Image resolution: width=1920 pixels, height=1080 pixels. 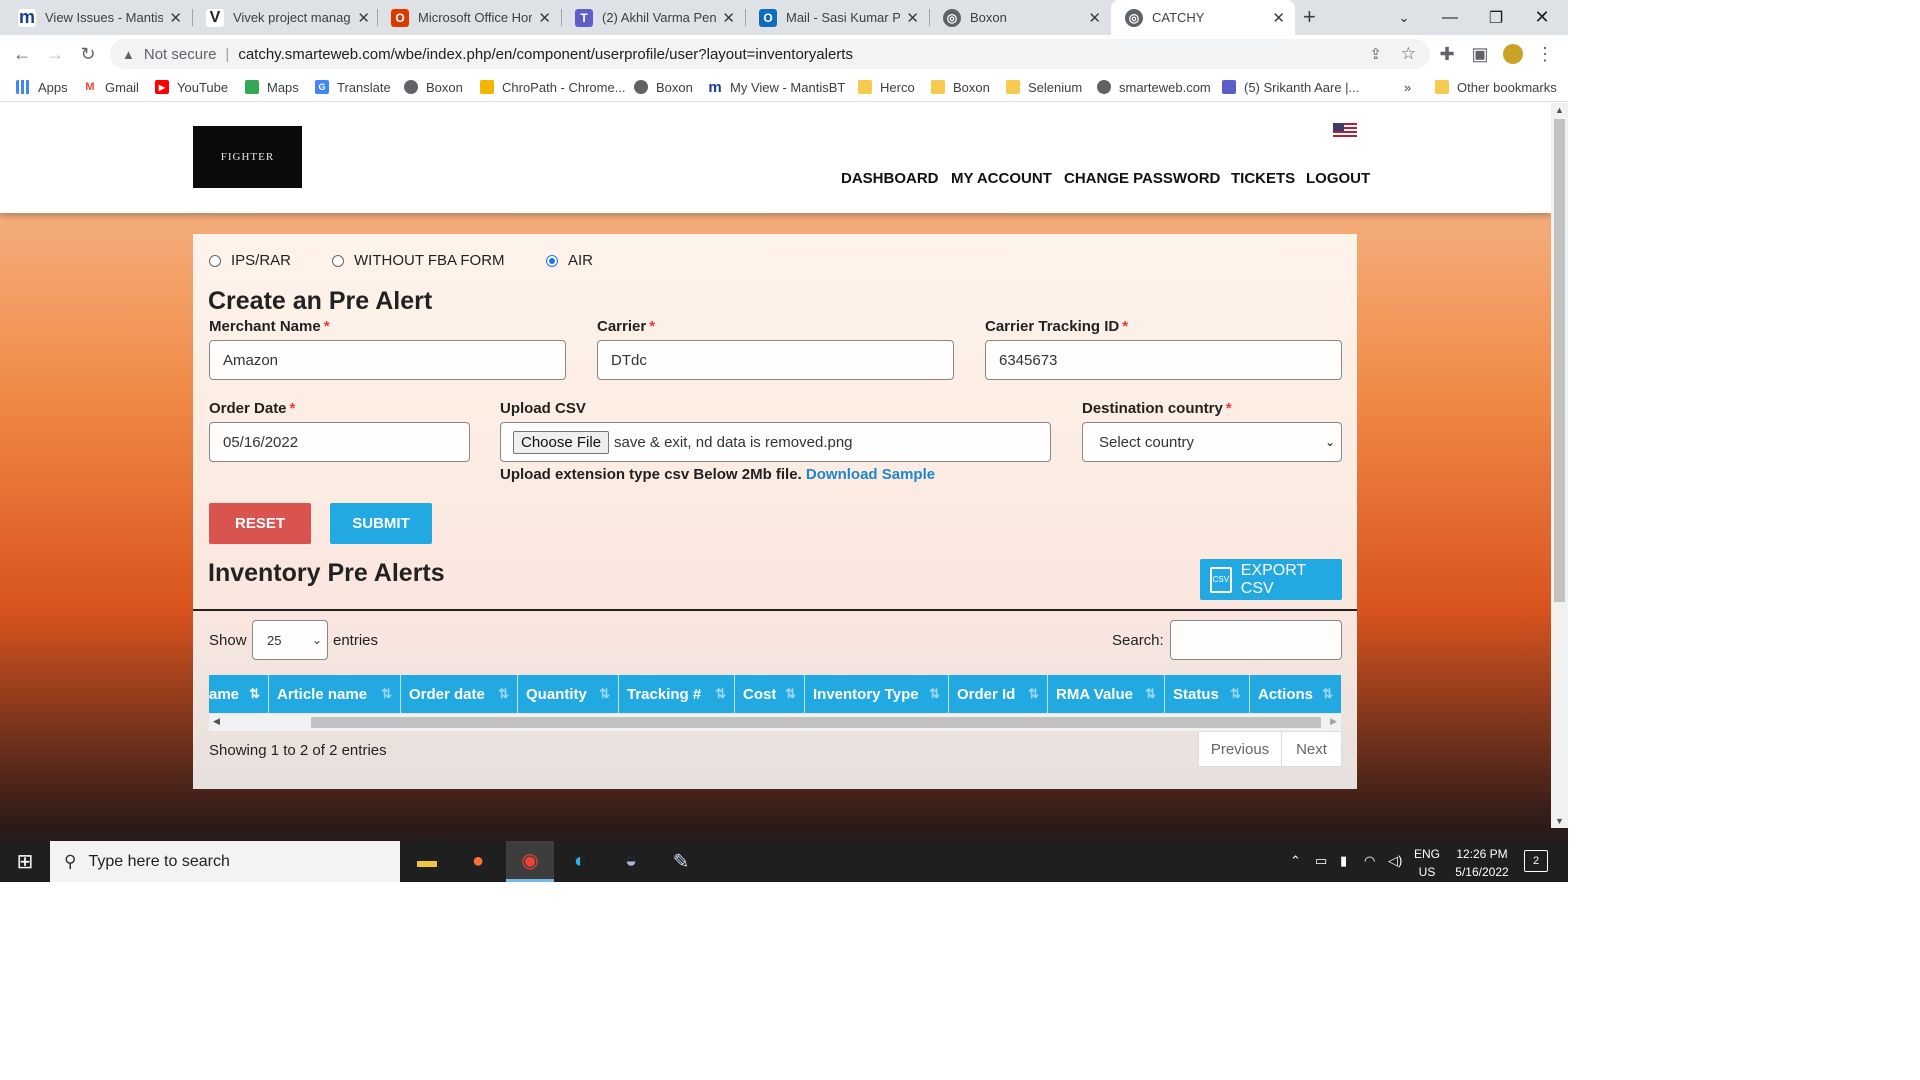 What do you see at coordinates (1496, 17) in the screenshot?
I see `maximize-button: ❐` at bounding box center [1496, 17].